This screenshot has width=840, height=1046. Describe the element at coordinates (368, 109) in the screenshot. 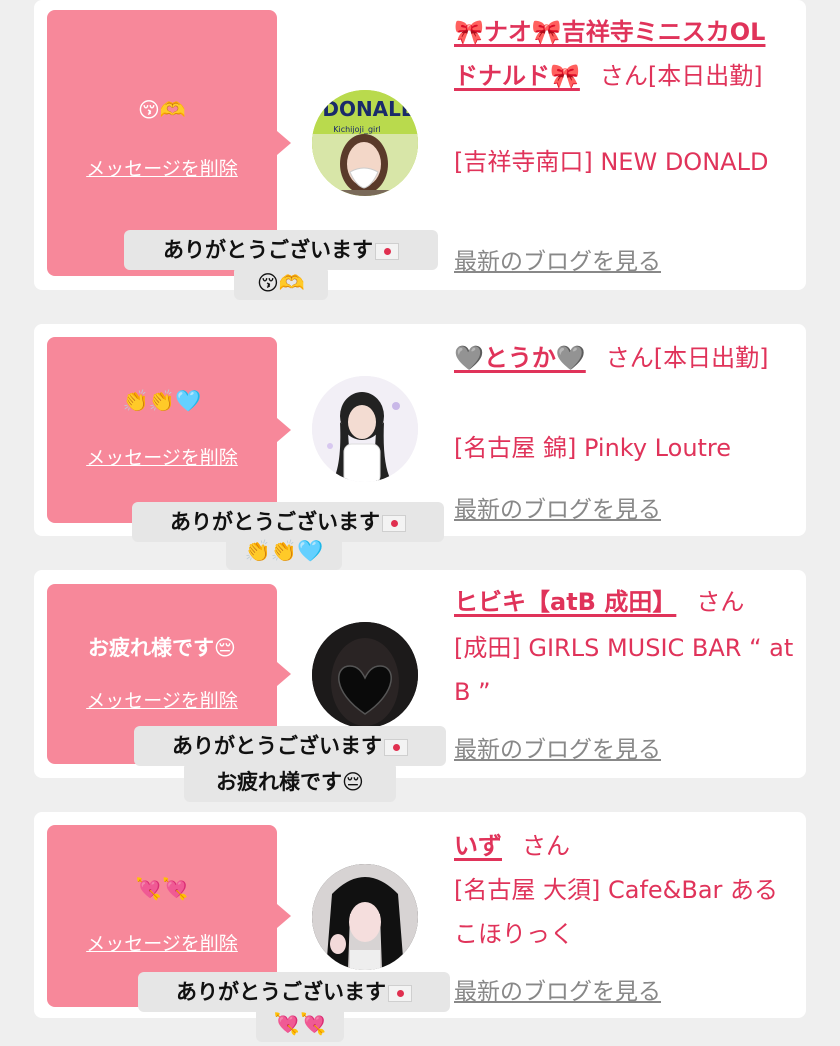

I see `avatar-sign-text: DONALL` at that location.